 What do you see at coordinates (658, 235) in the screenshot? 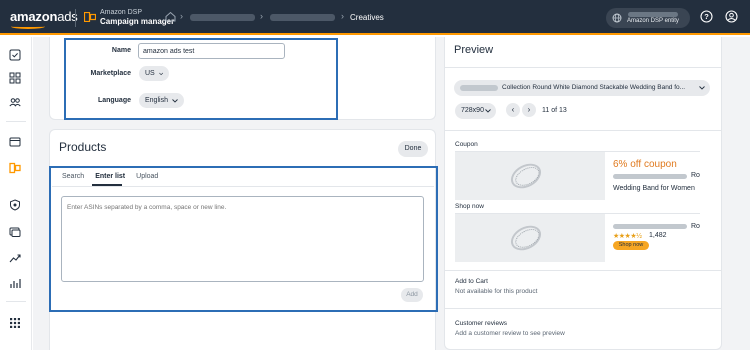
I see `rating-count: 1,482` at bounding box center [658, 235].